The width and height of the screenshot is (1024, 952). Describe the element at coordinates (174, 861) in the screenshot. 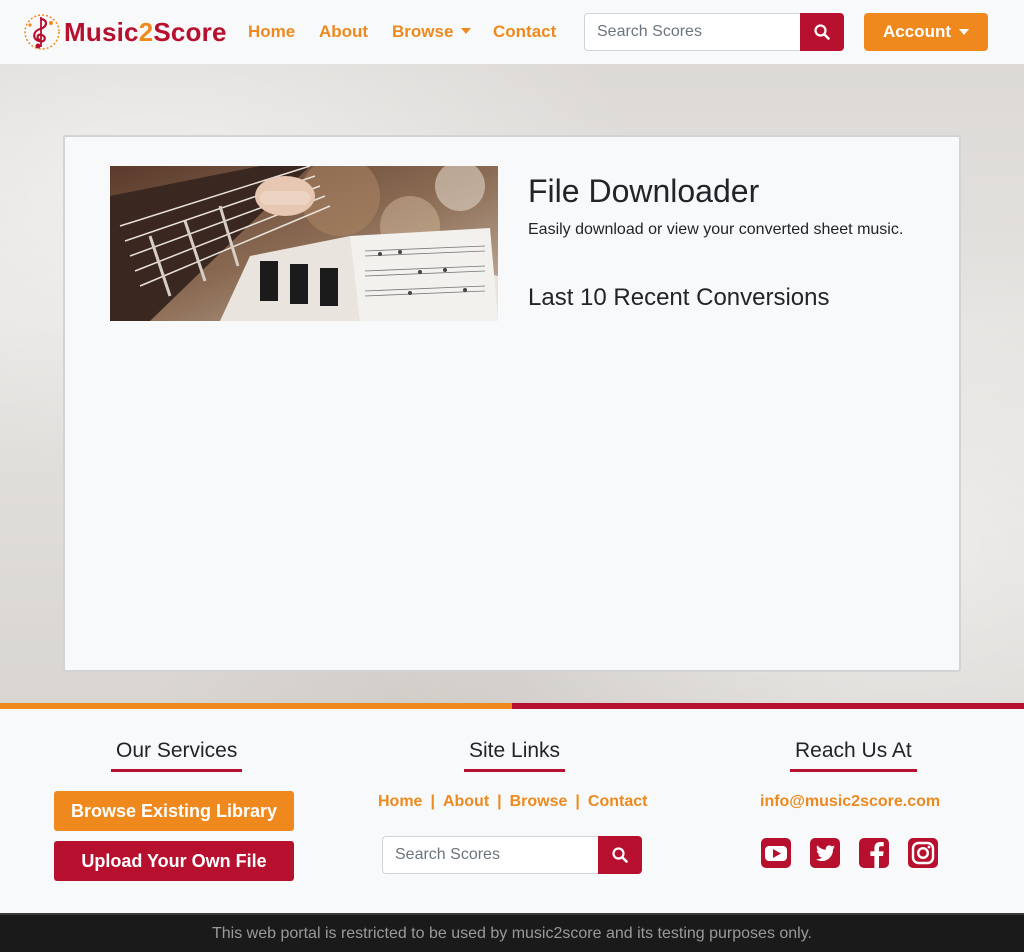

I see `upload-file-button: Upload Your Own File` at that location.